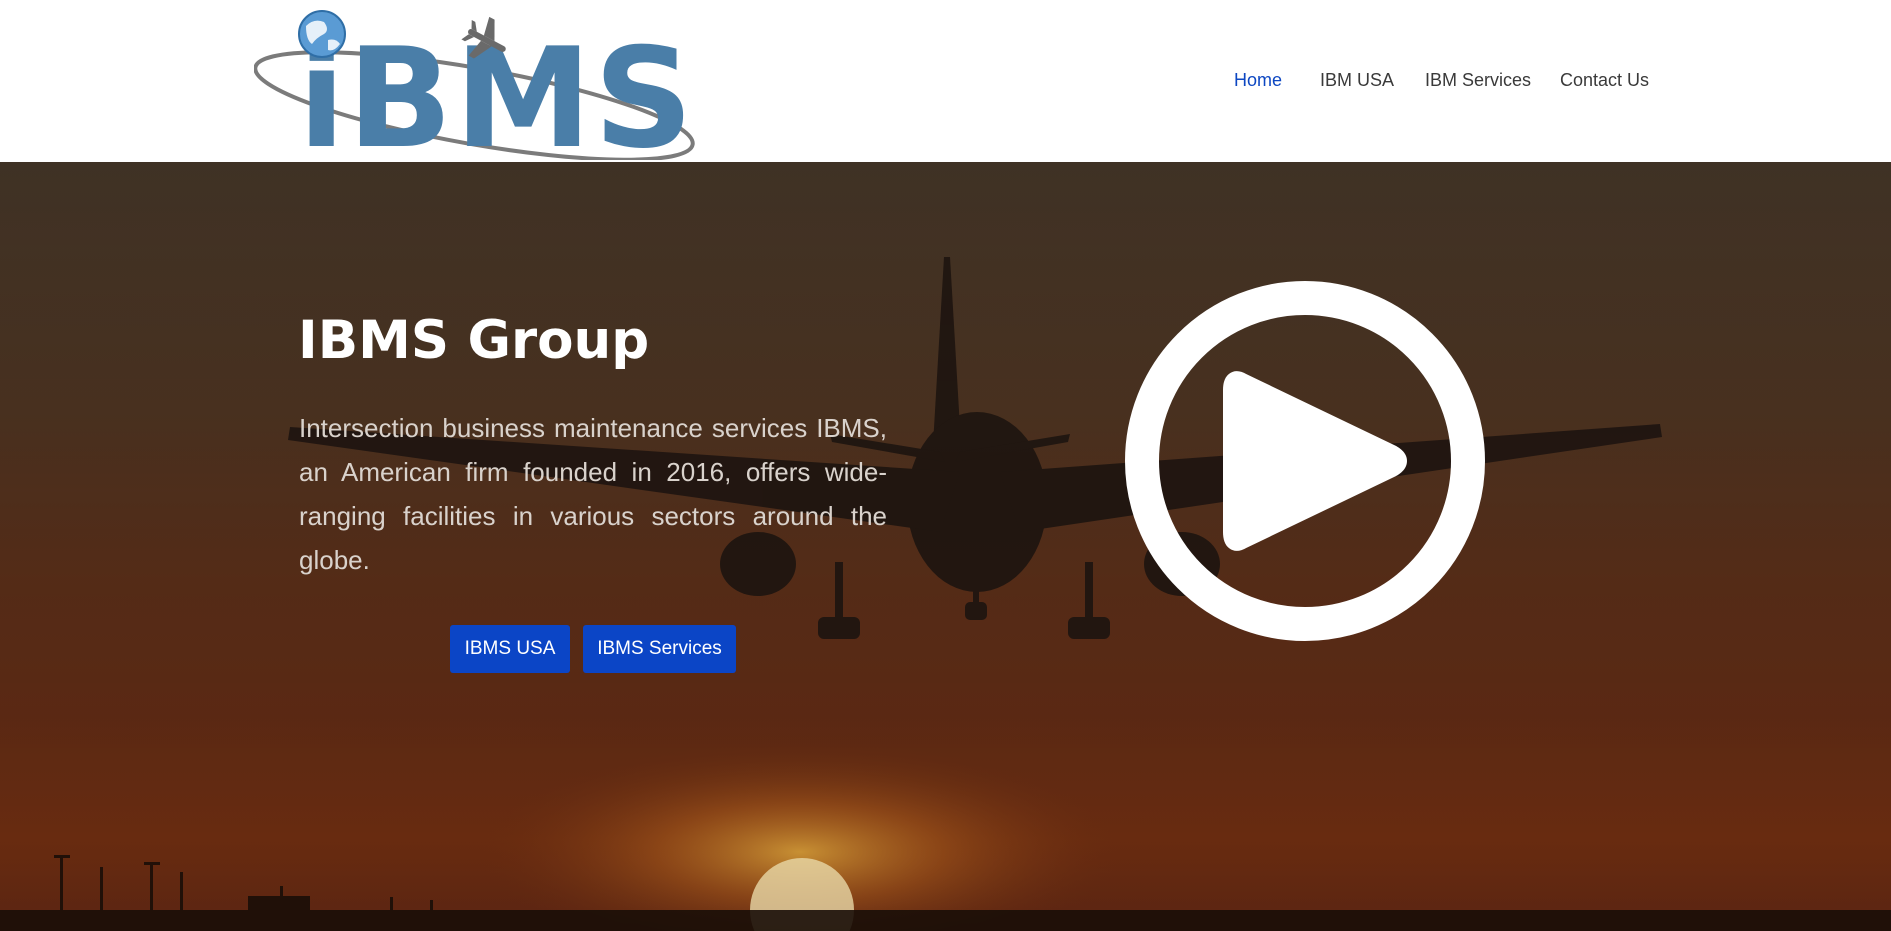  I want to click on main-nav: Home IBM USA IBM Services Contact Us, so click(945, 82).